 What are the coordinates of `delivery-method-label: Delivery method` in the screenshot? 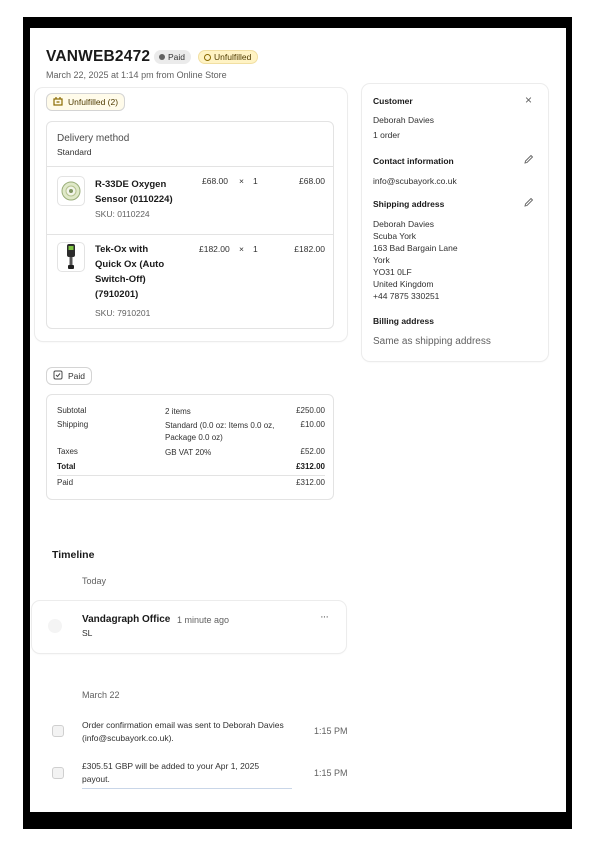 It's located at (93, 138).